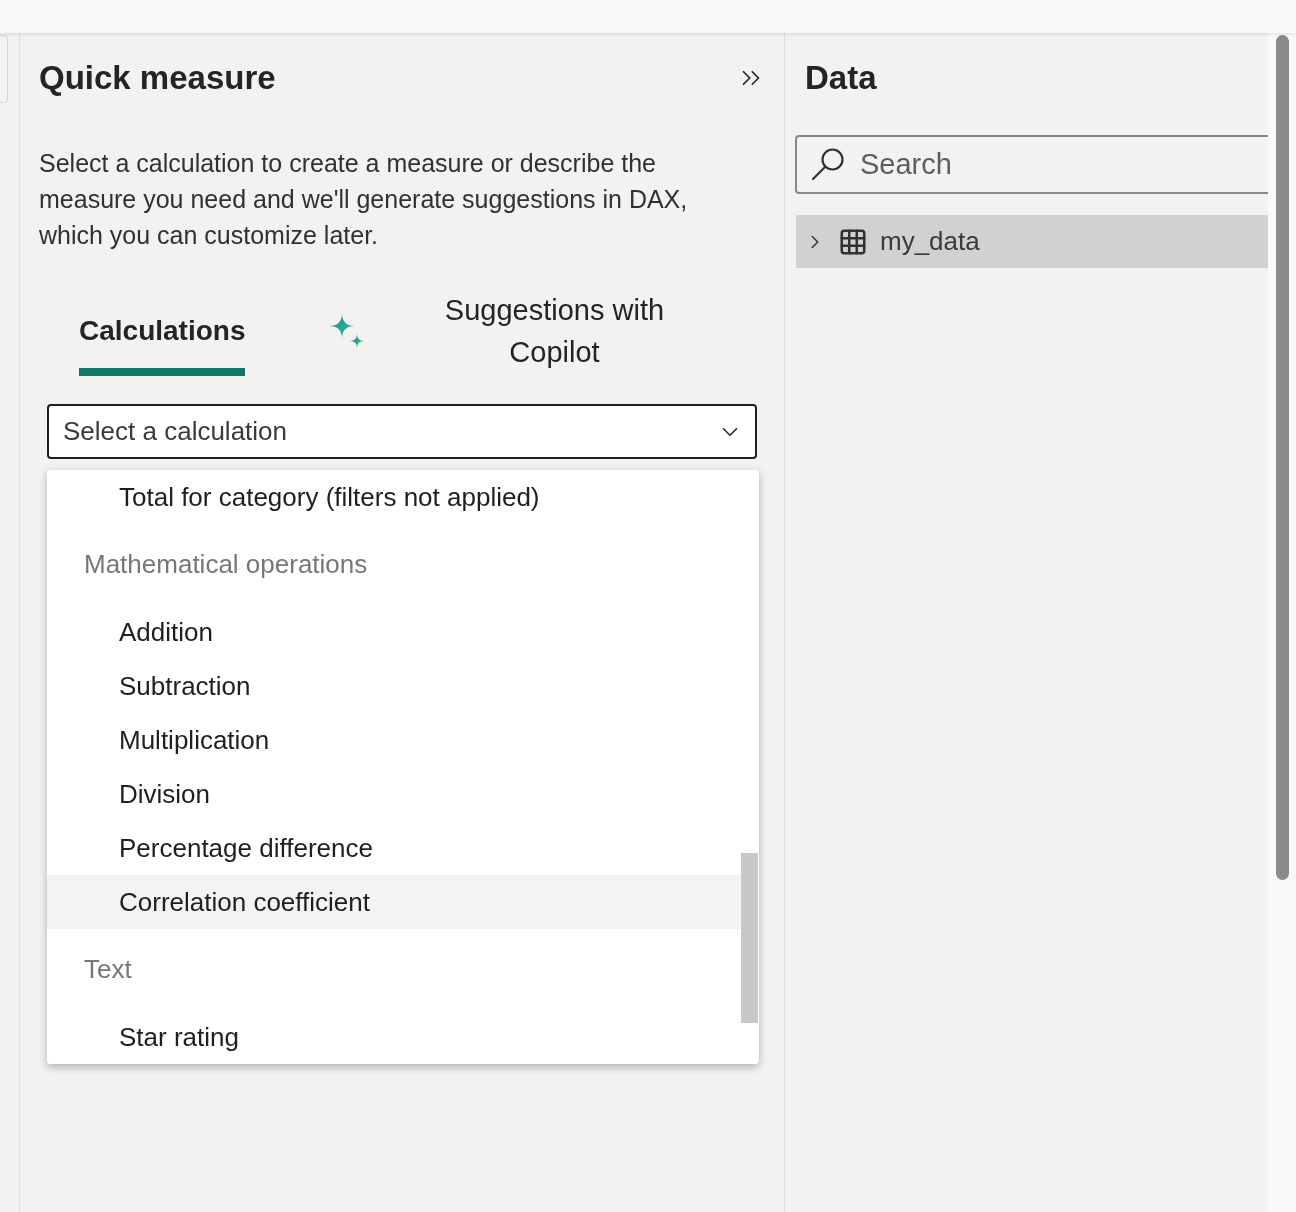 The width and height of the screenshot is (1296, 1212). I want to click on search-field: Search, so click(1031, 164).